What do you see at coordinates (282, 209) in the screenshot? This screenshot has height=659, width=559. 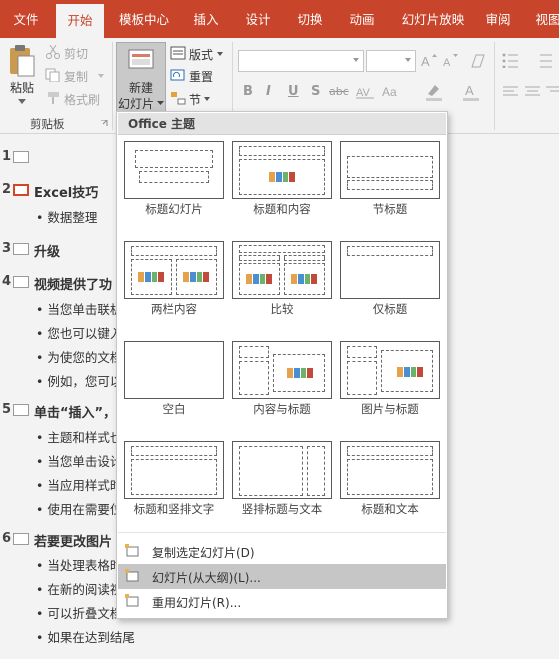 I see `layout-label: 标题和内容` at bounding box center [282, 209].